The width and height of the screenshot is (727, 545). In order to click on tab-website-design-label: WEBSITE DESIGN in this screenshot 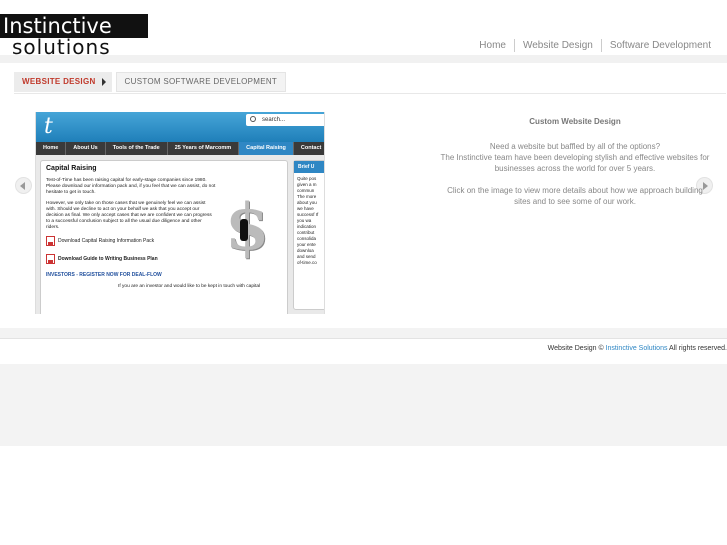, I will do `click(59, 81)`.